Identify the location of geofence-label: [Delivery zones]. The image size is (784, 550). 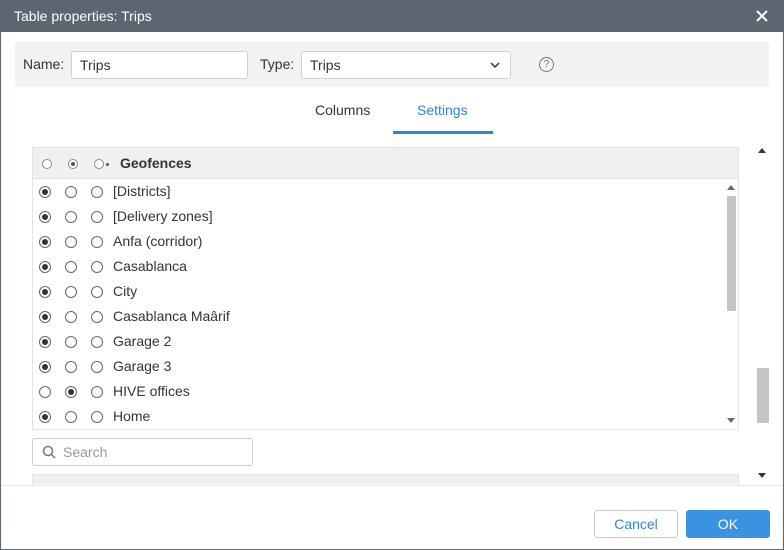
(163, 216).